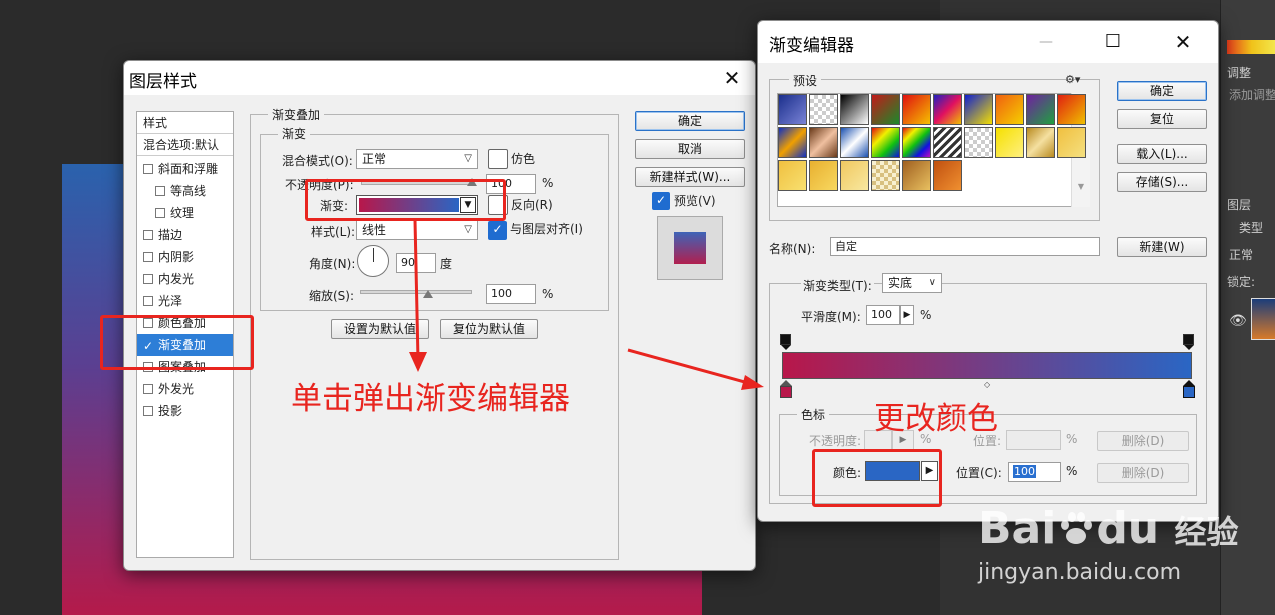  I want to click on annotation-change-color: 更改颜色, so click(936, 419).